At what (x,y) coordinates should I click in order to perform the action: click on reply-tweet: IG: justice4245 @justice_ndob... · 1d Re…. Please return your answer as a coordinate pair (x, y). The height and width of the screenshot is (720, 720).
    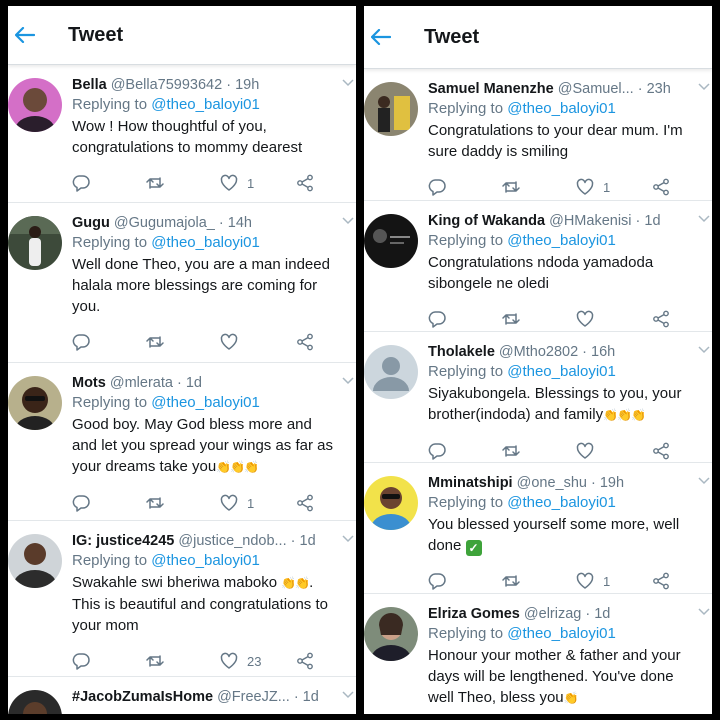
    Looking at the image, I should click on (182, 599).